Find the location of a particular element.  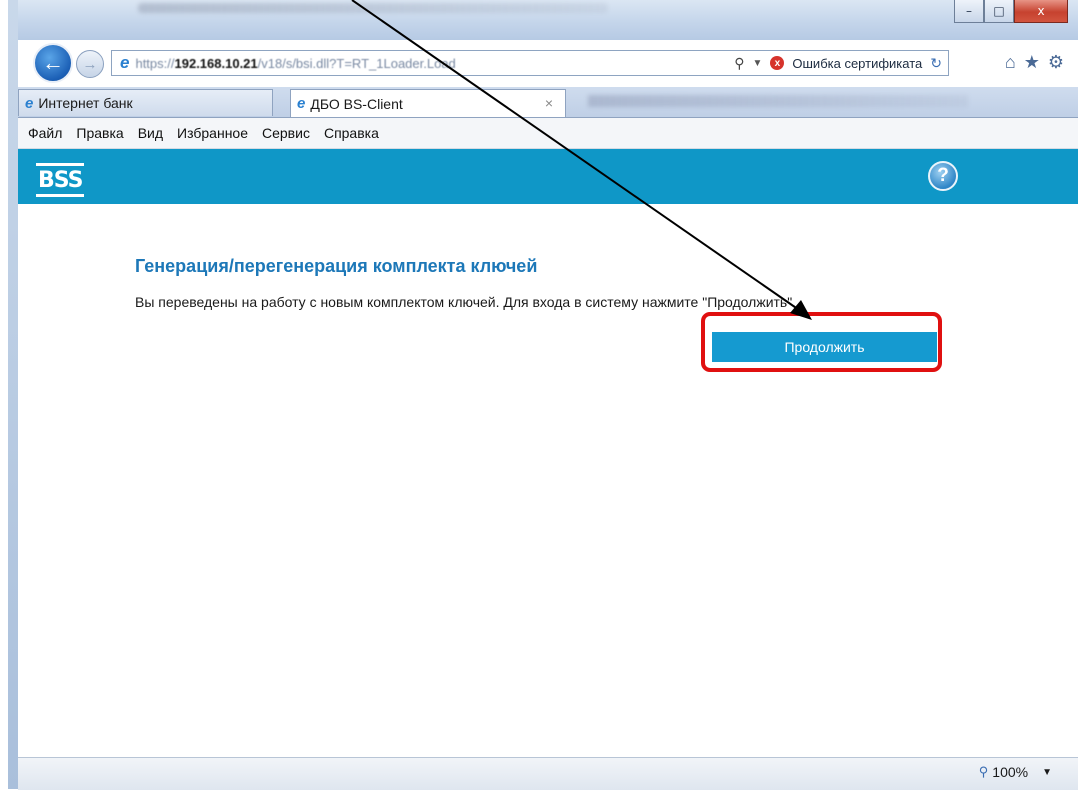

back-button: ← is located at coordinates (53, 63).